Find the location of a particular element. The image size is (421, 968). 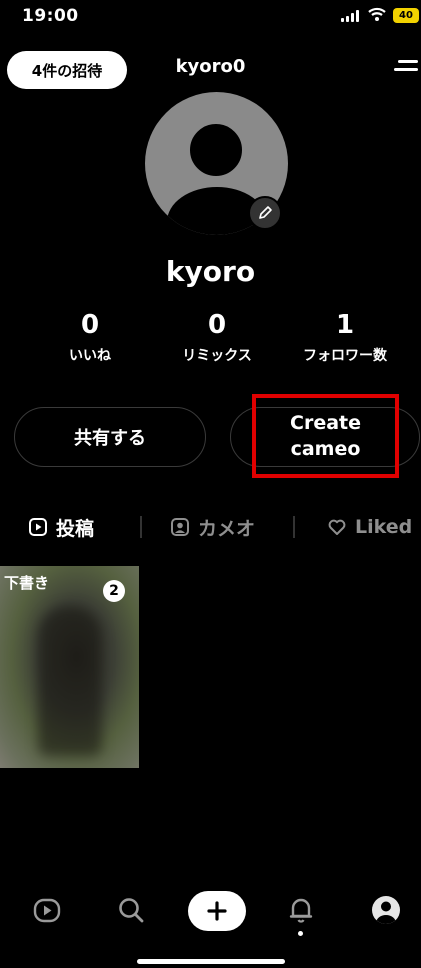

tab-posts-label: 投稿 is located at coordinates (75, 528).